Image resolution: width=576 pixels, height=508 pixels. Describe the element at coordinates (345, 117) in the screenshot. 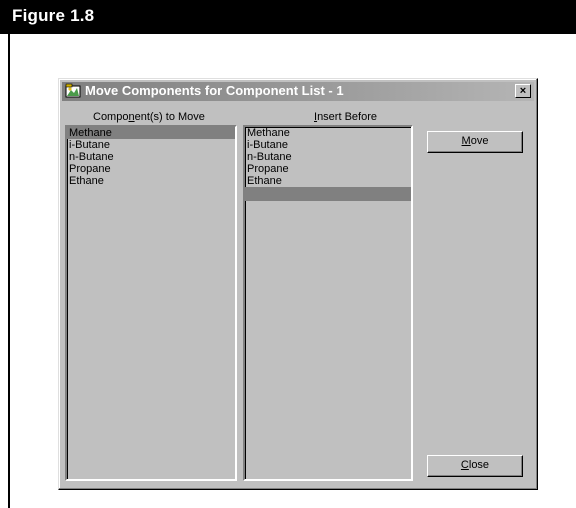

I see `insert-before-label: Insert Before` at that location.